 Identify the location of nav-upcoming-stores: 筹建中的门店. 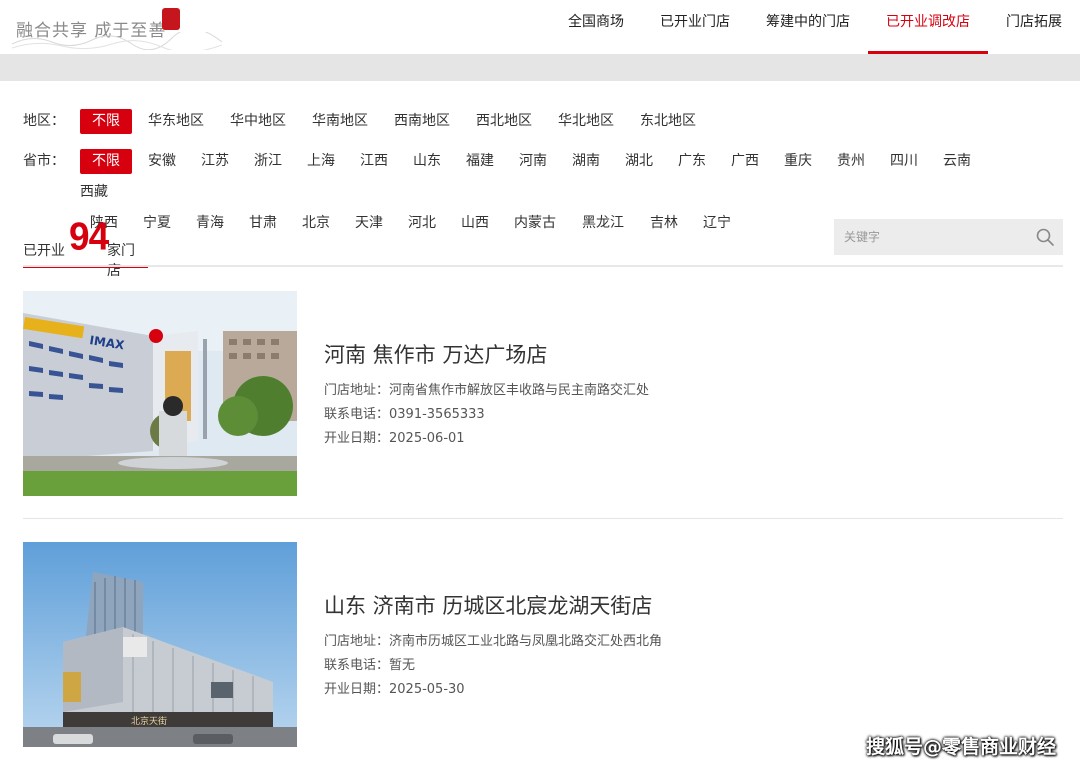
(808, 27).